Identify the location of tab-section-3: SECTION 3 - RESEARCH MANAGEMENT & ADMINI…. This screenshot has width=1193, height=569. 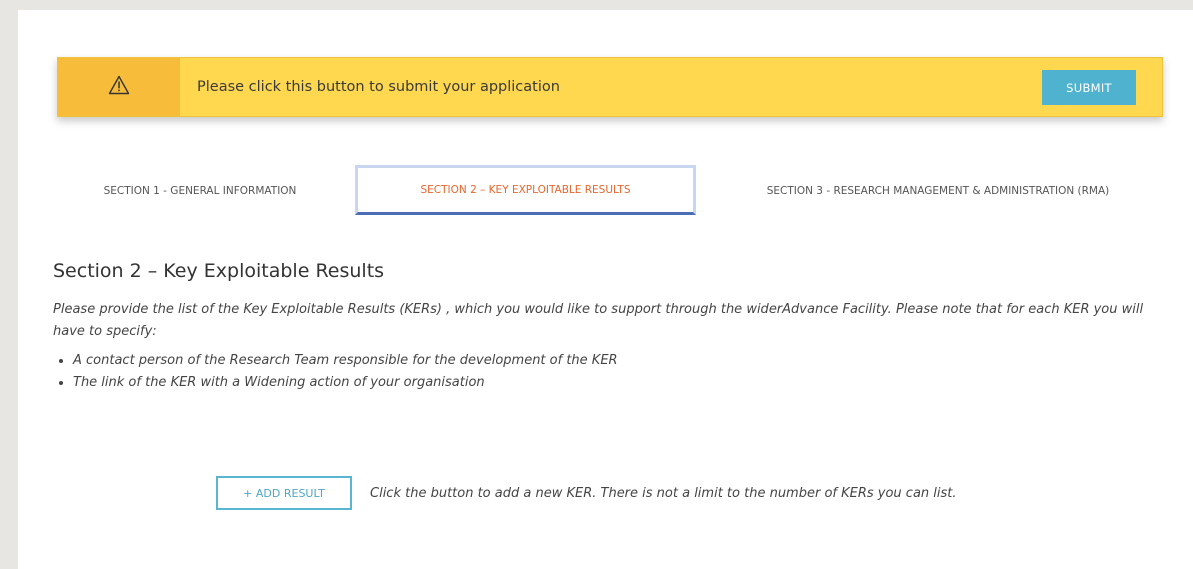
(938, 191).